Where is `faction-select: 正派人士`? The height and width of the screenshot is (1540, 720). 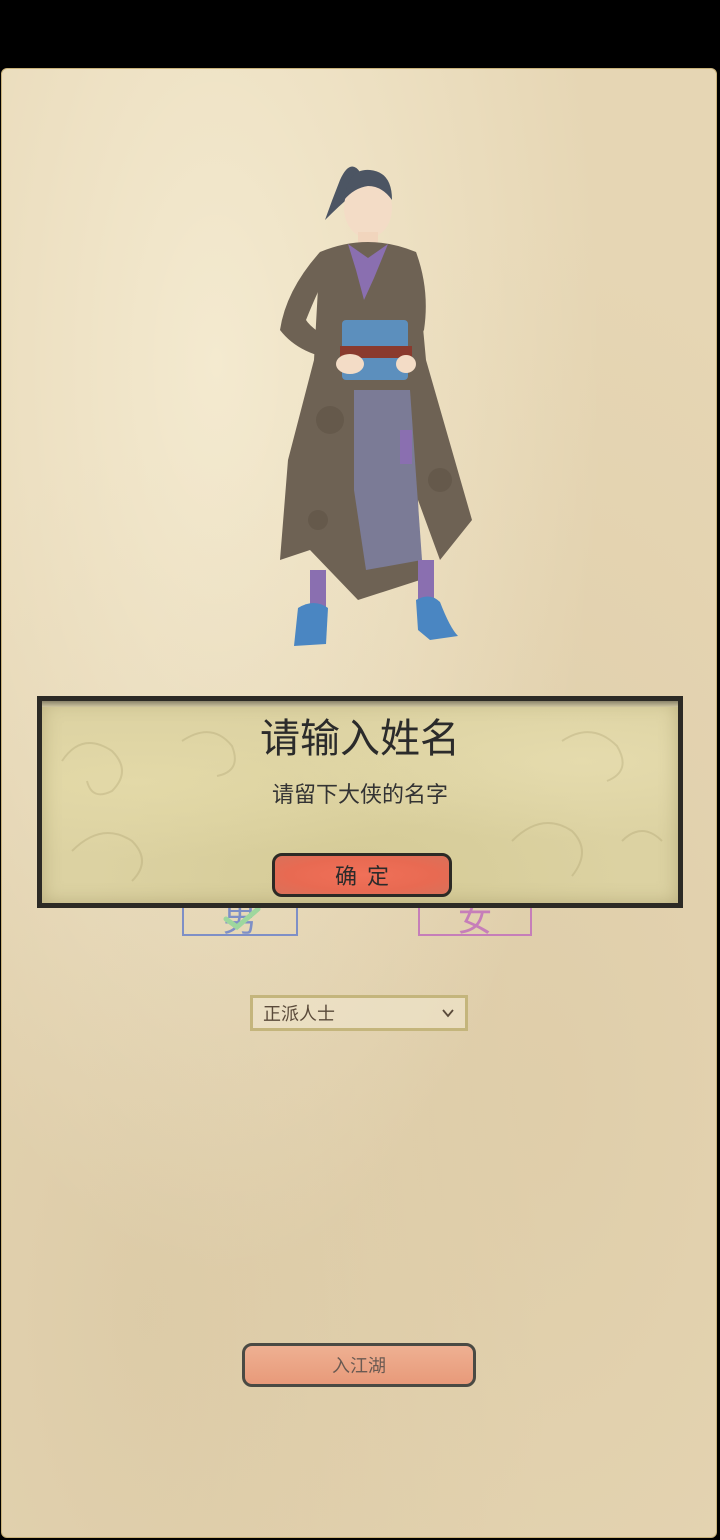
faction-select: 正派人士 is located at coordinates (359, 1013).